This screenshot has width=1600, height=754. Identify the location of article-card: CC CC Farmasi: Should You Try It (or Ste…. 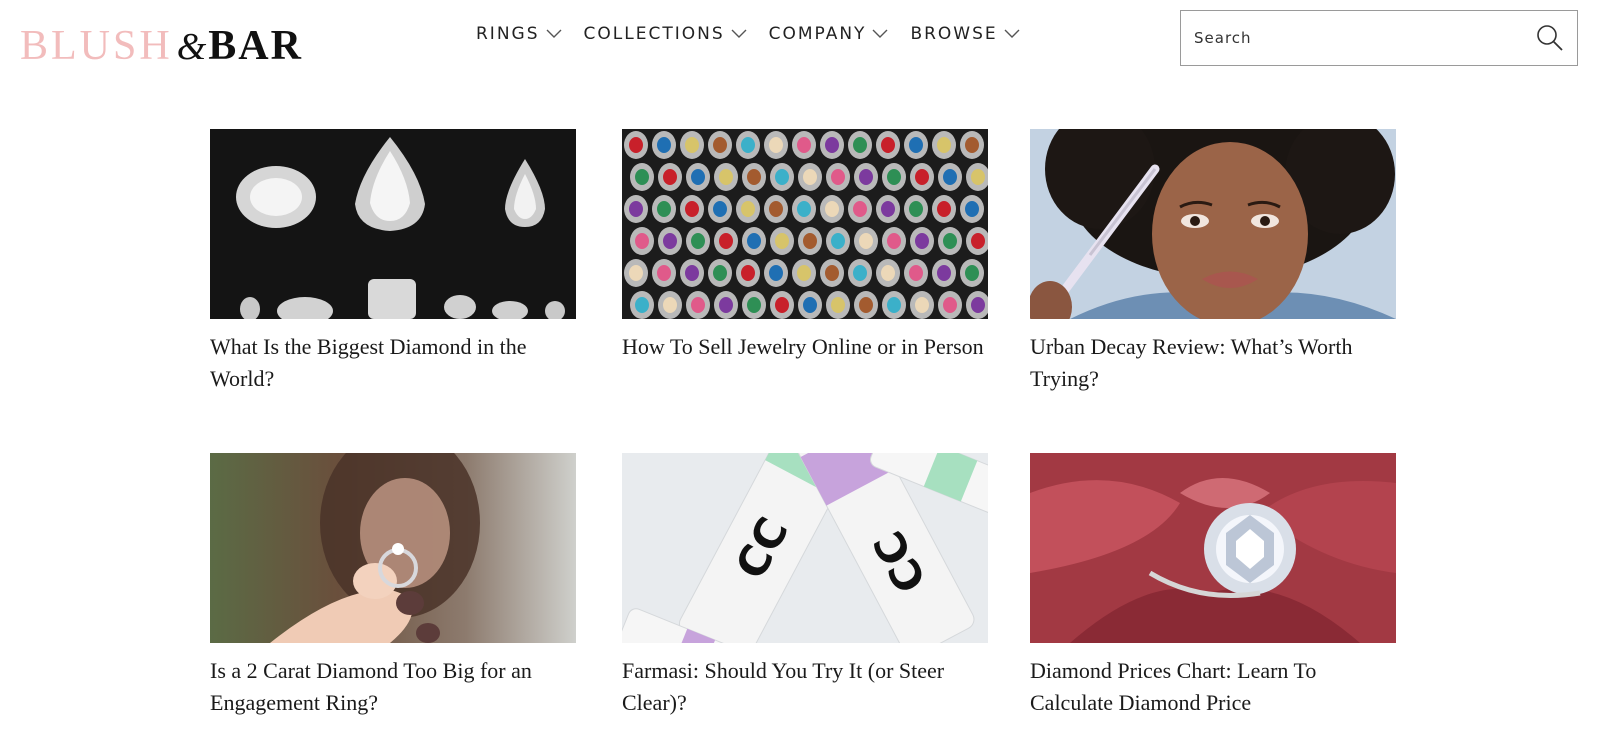
(805, 586).